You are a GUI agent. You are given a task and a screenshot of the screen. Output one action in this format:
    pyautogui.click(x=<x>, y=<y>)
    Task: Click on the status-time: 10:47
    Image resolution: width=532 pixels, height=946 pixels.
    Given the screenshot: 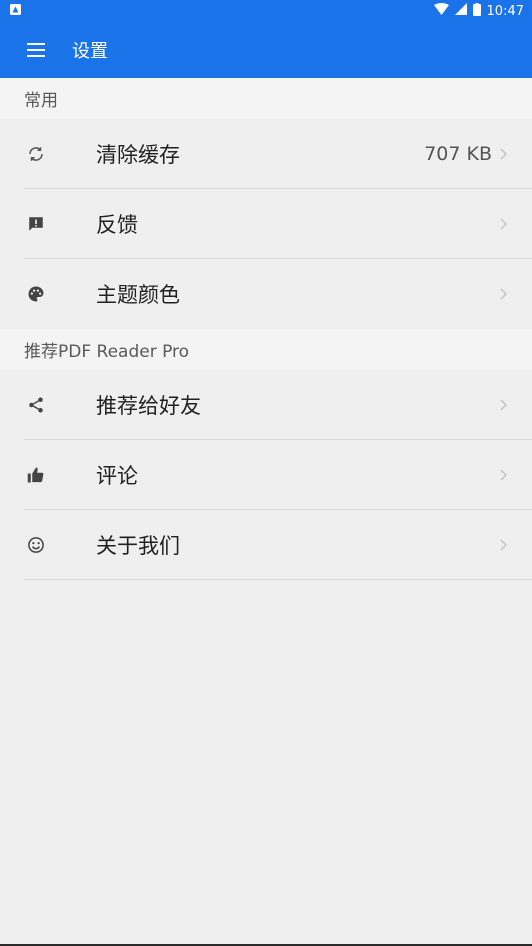 What is the action you would take?
    pyautogui.click(x=505, y=11)
    